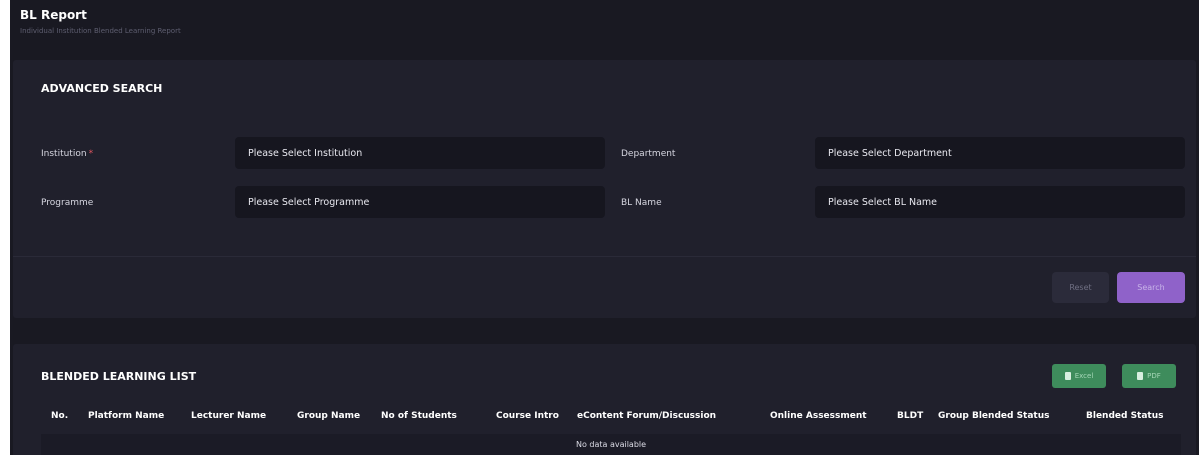  What do you see at coordinates (64, 154) in the screenshot?
I see `institution-label-text: Institution` at bounding box center [64, 154].